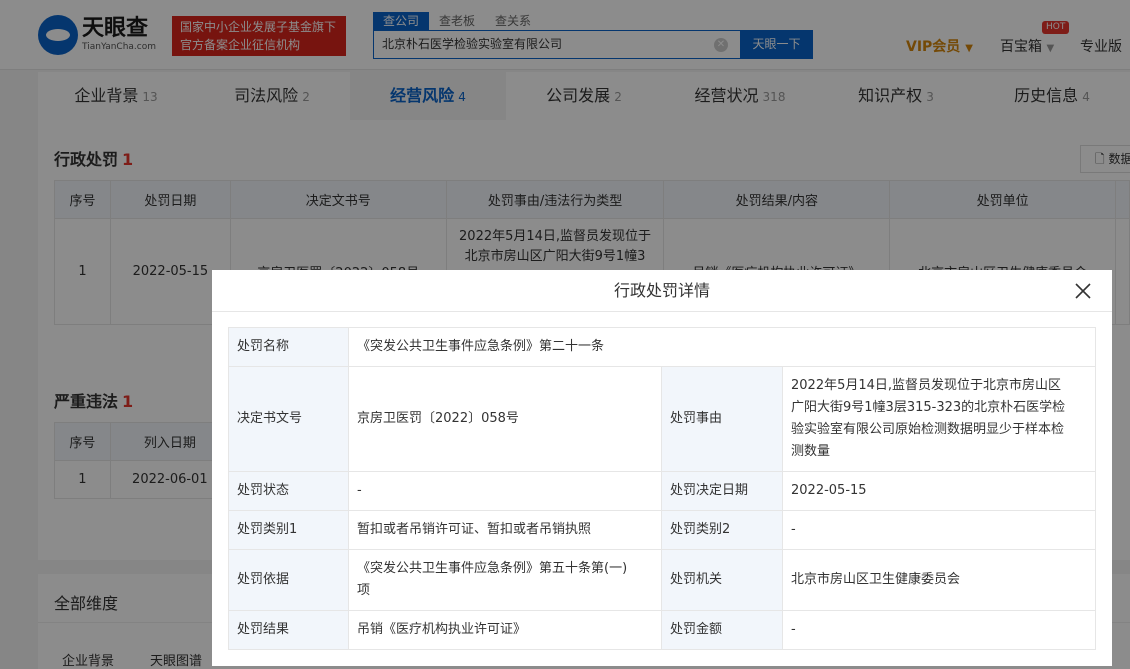  Describe the element at coordinates (288, 530) in the screenshot. I see `field-label: 处罚类别1` at that location.